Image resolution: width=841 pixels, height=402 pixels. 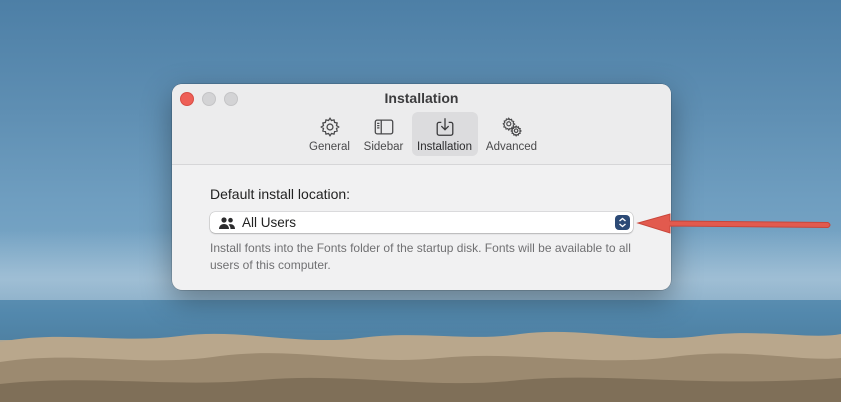 What do you see at coordinates (511, 147) in the screenshot?
I see `tab-advanced-label: Advanced` at bounding box center [511, 147].